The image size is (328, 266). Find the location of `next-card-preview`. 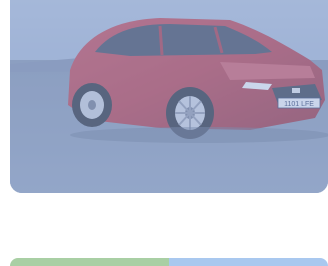

next-card-preview is located at coordinates (169, 262).